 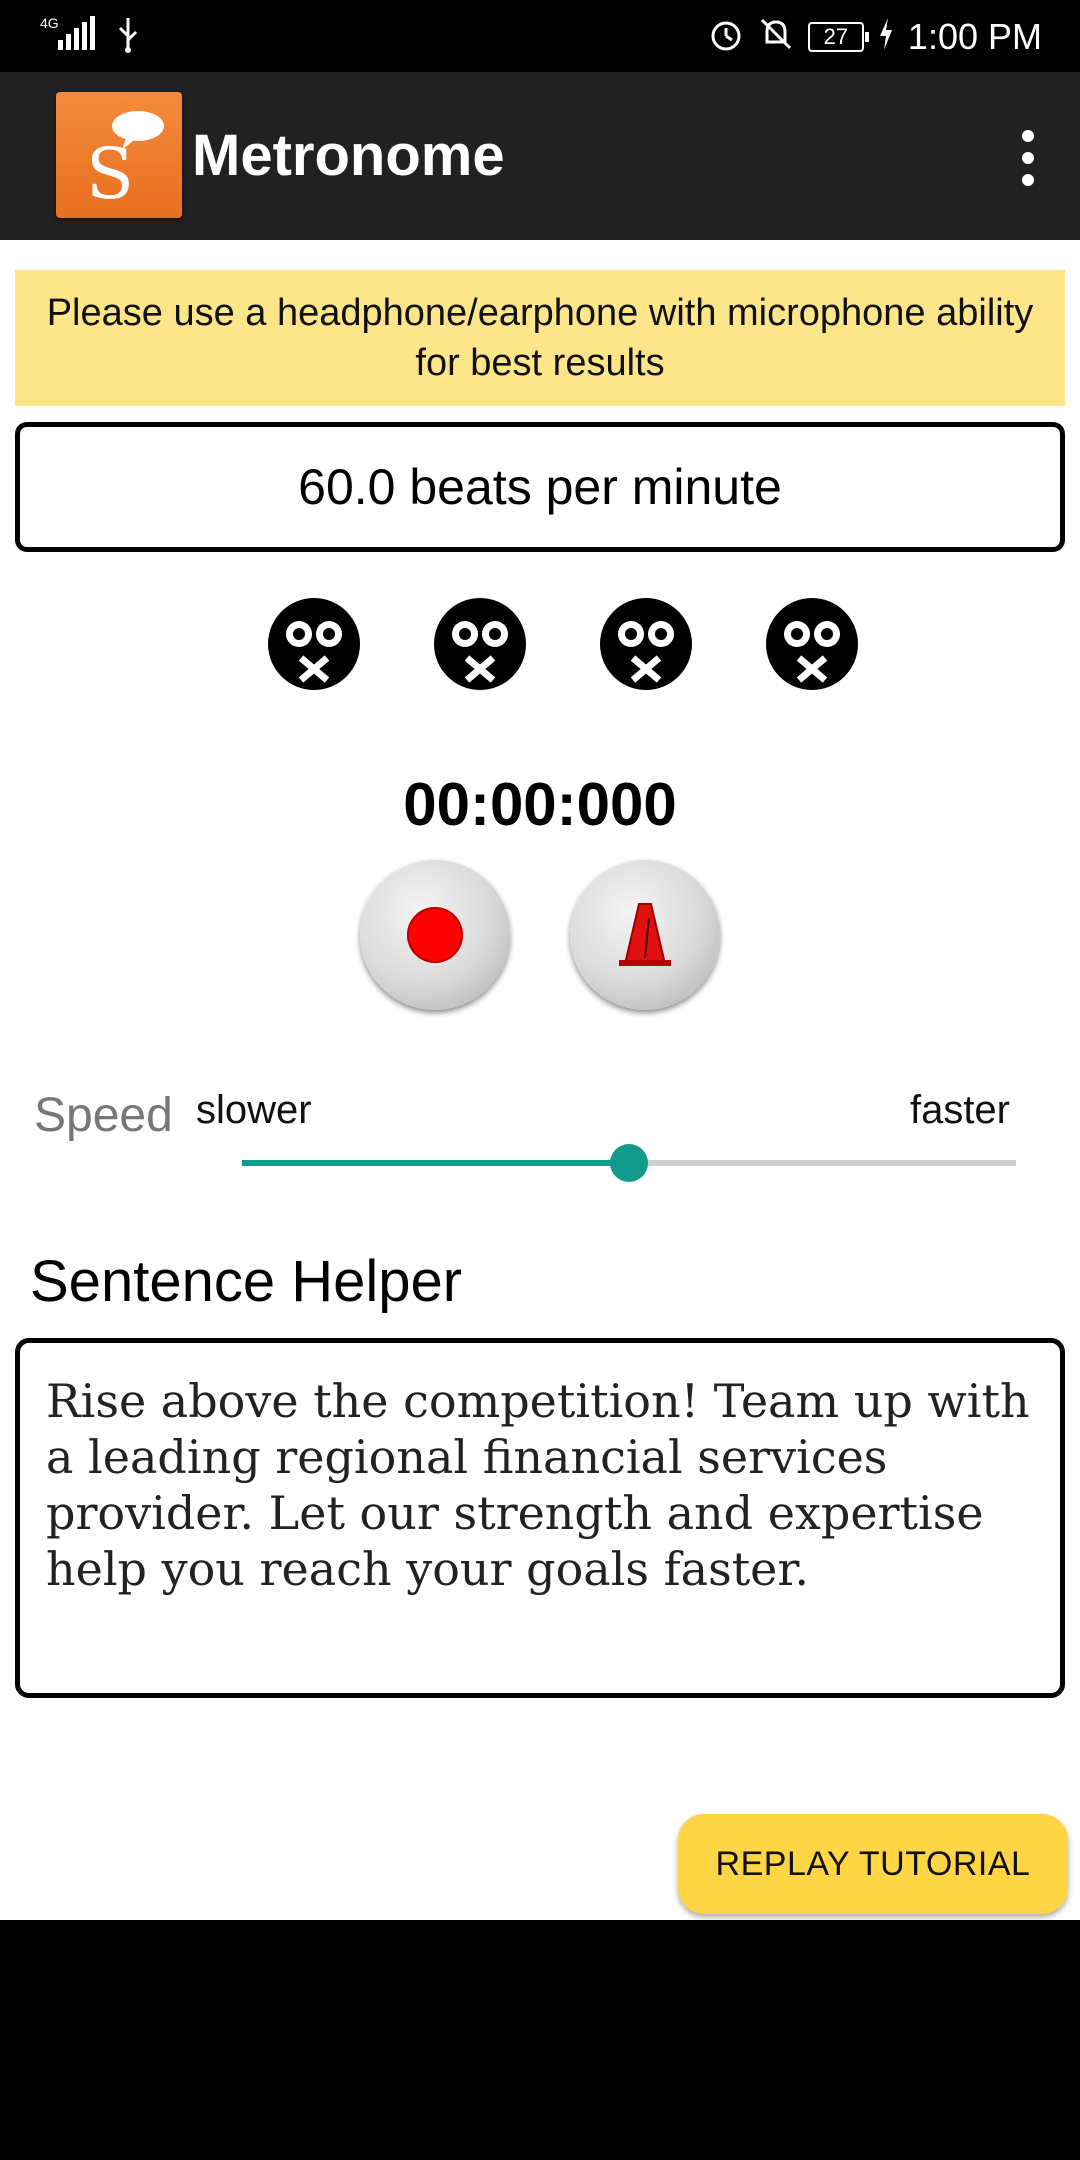 I want to click on more-vert-icon, so click(x=1028, y=160).